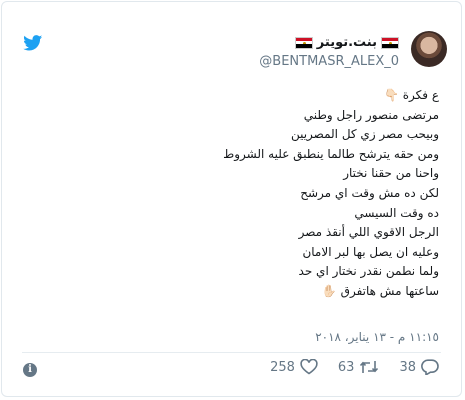  Describe the element at coordinates (396, 212) in the screenshot. I see `tweet-line: ده وقت السيسي` at that location.